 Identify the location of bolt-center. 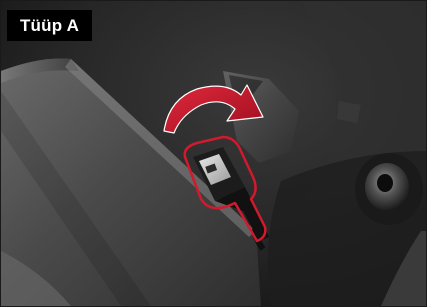
(385, 183).